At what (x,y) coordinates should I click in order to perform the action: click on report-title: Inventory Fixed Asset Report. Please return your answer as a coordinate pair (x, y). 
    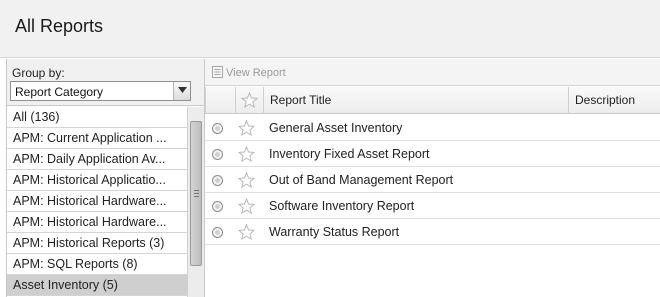
    Looking at the image, I should click on (349, 154).